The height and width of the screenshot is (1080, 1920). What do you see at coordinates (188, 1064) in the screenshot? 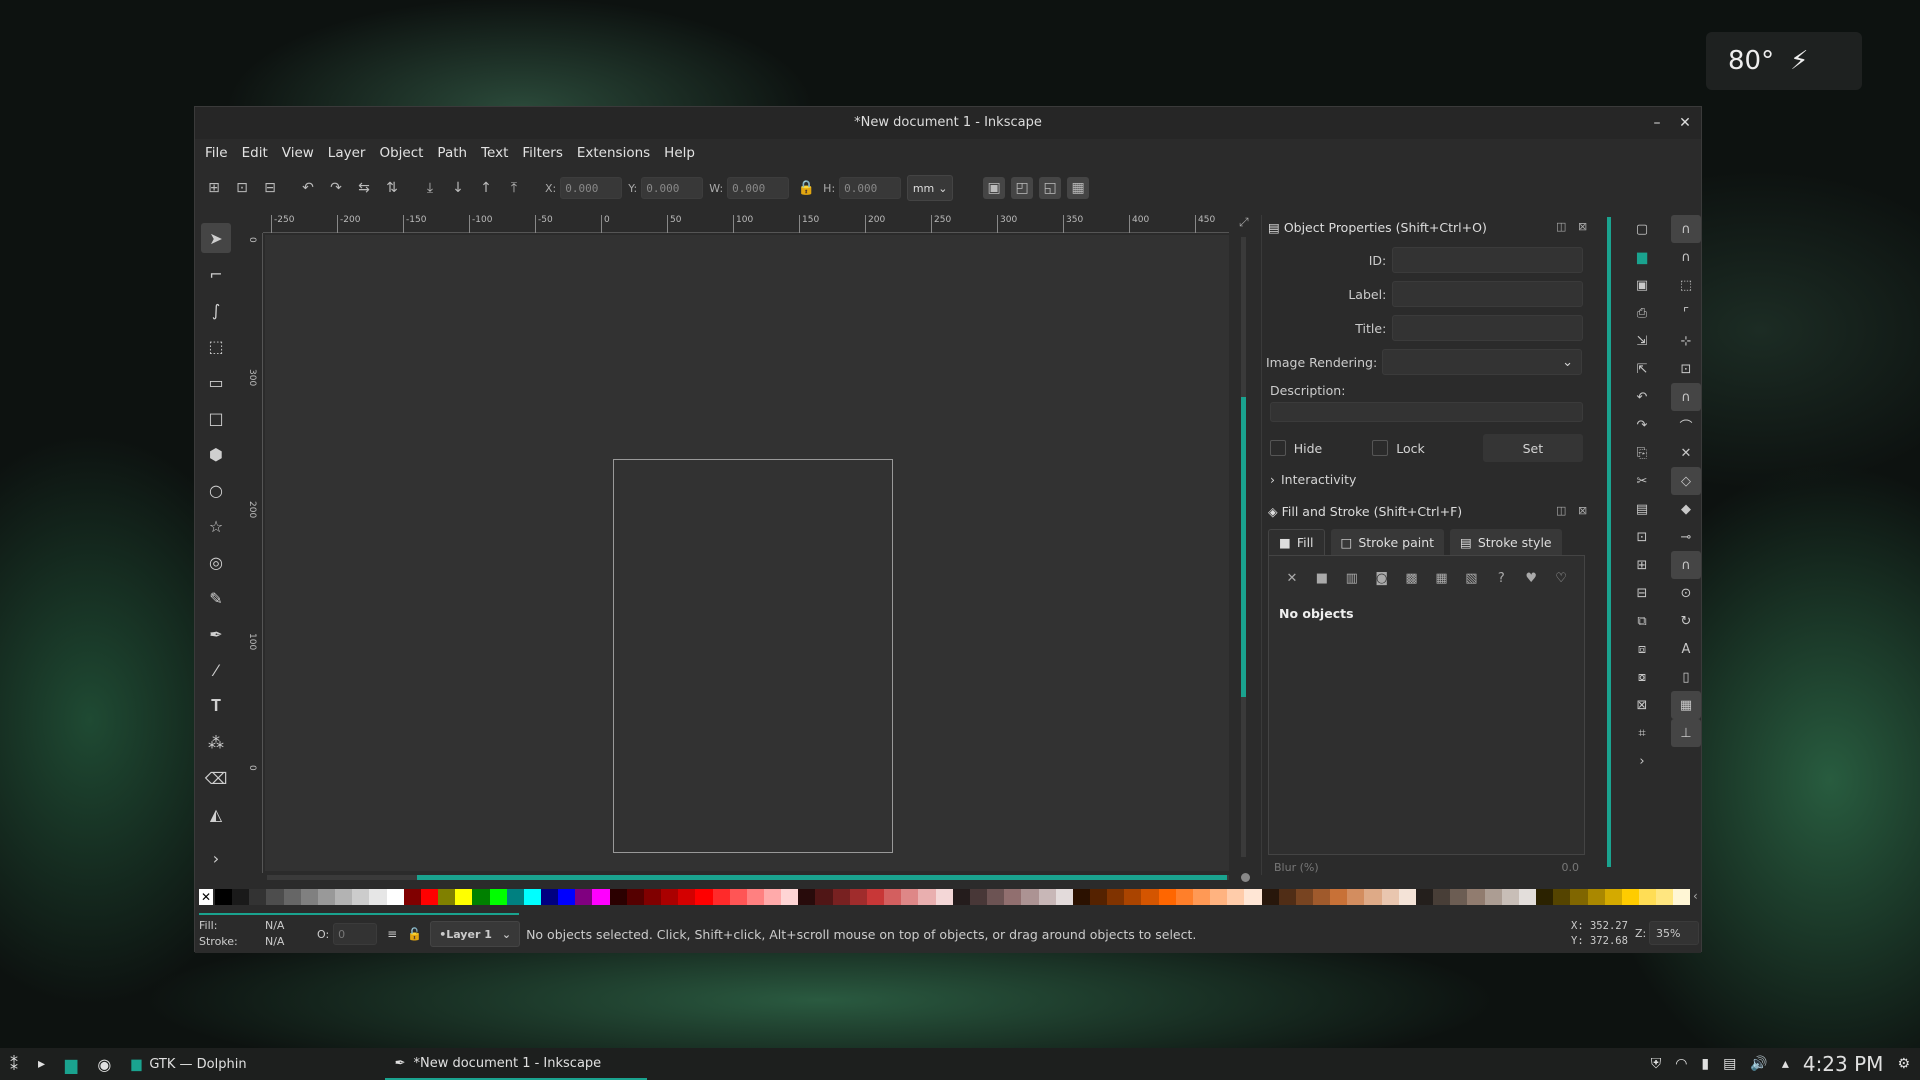
I see `taskbar-dolphin: ▆ GTK — Dolphin` at bounding box center [188, 1064].